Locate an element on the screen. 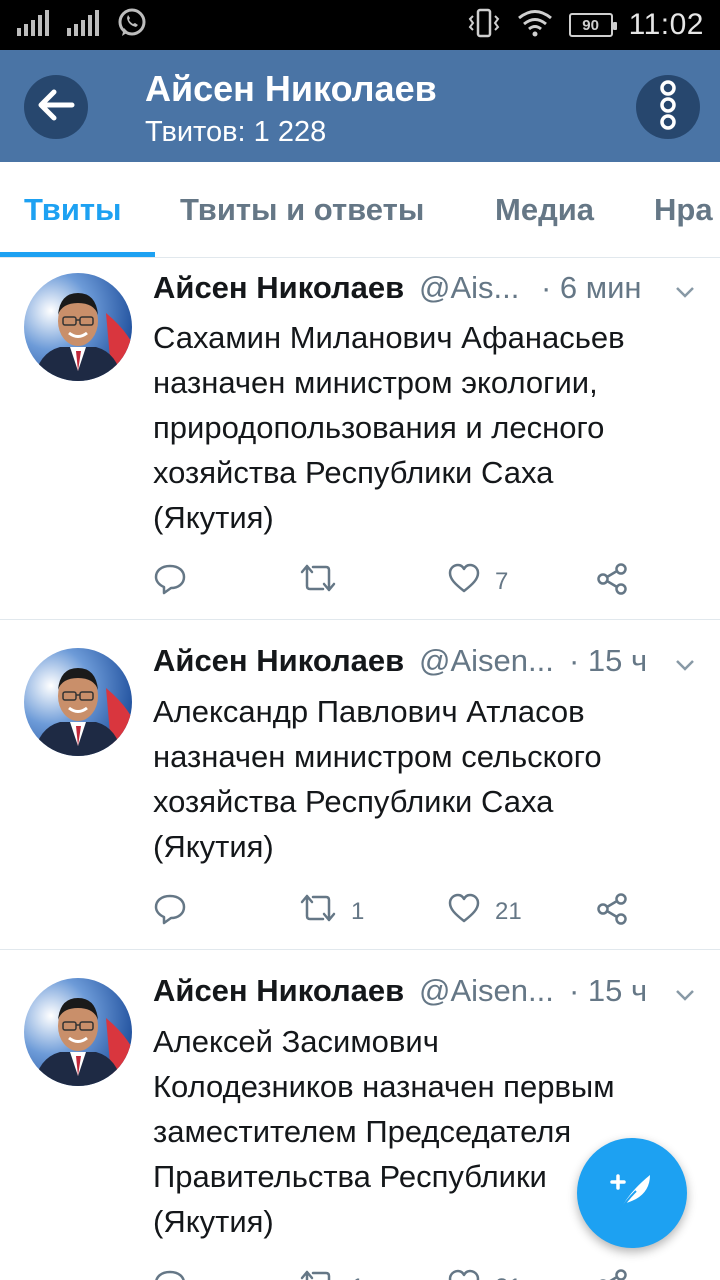 The width and height of the screenshot is (720, 1280). retweet-button is located at coordinates (325, 581).